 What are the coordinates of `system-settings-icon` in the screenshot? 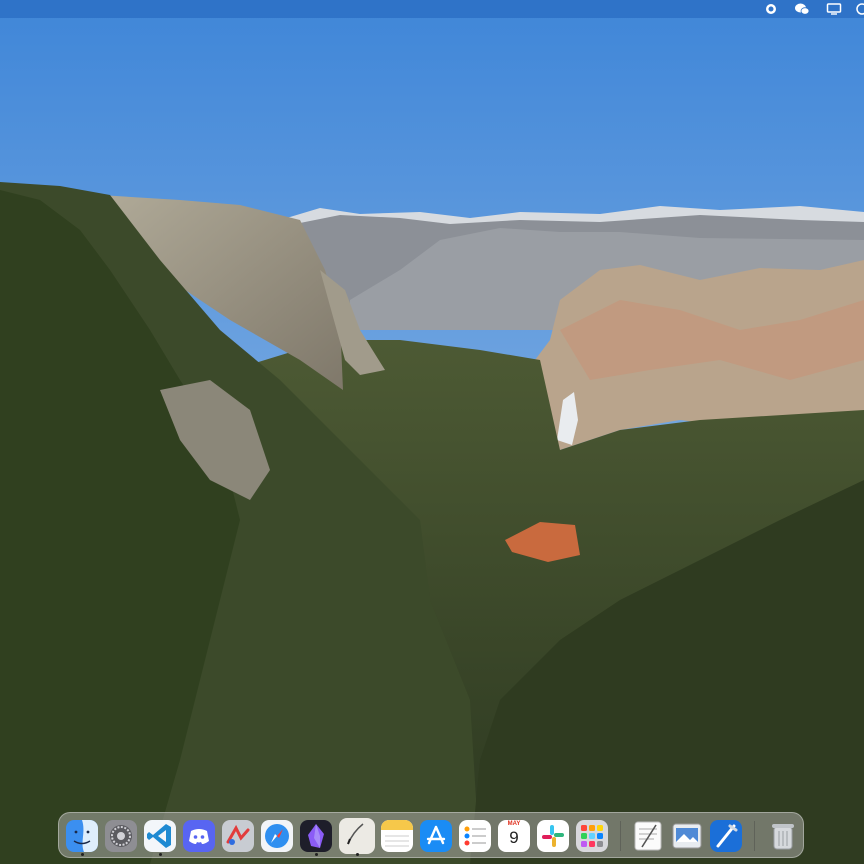 It's located at (121, 836).